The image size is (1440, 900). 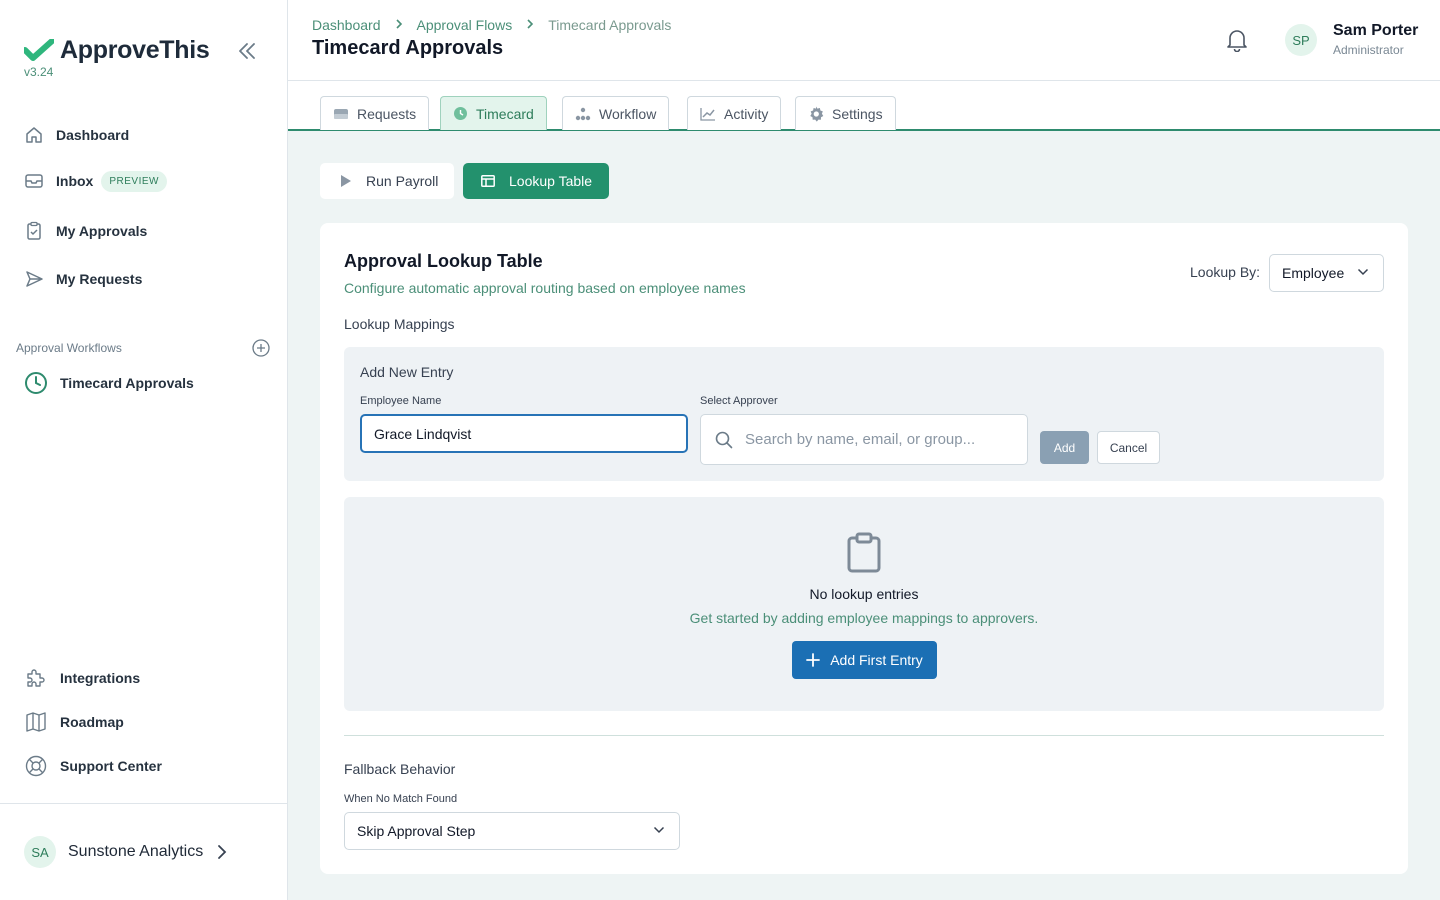 What do you see at coordinates (1376, 30) in the screenshot?
I see `user-name: Sam Porter` at bounding box center [1376, 30].